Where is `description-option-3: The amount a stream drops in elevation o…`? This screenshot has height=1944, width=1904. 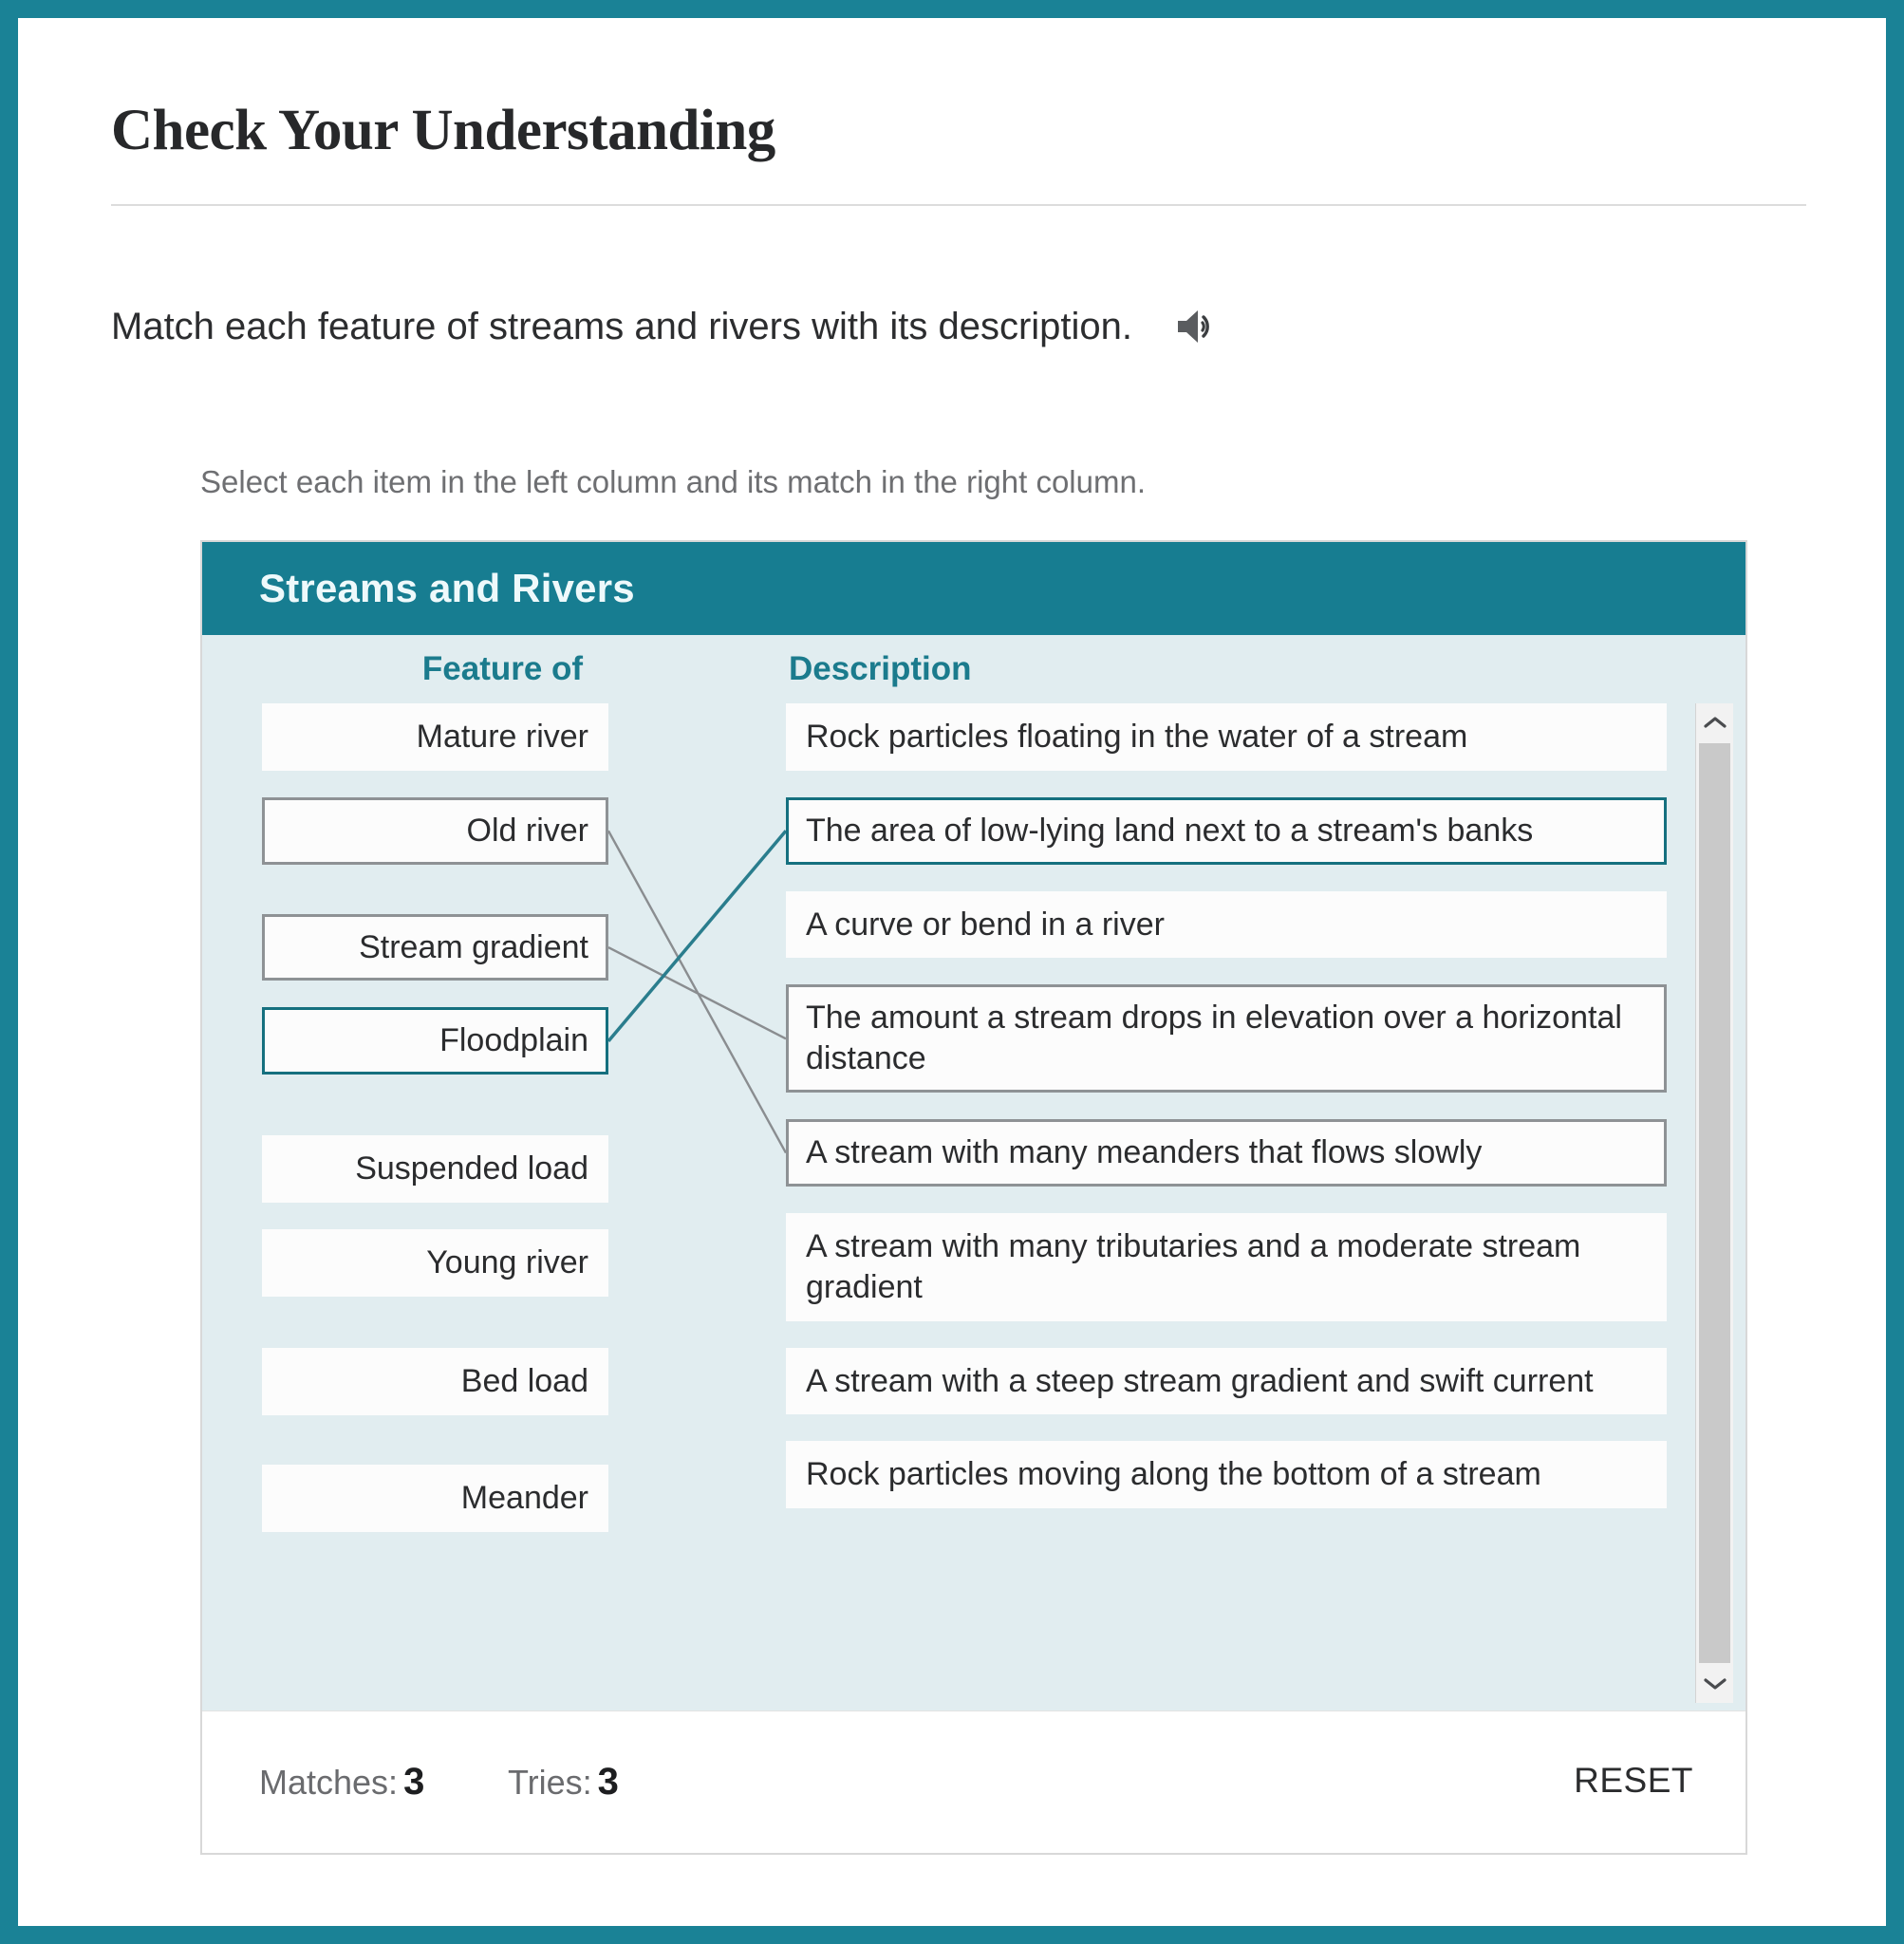 description-option-3: The amount a stream drops in elevation o… is located at coordinates (1226, 1039).